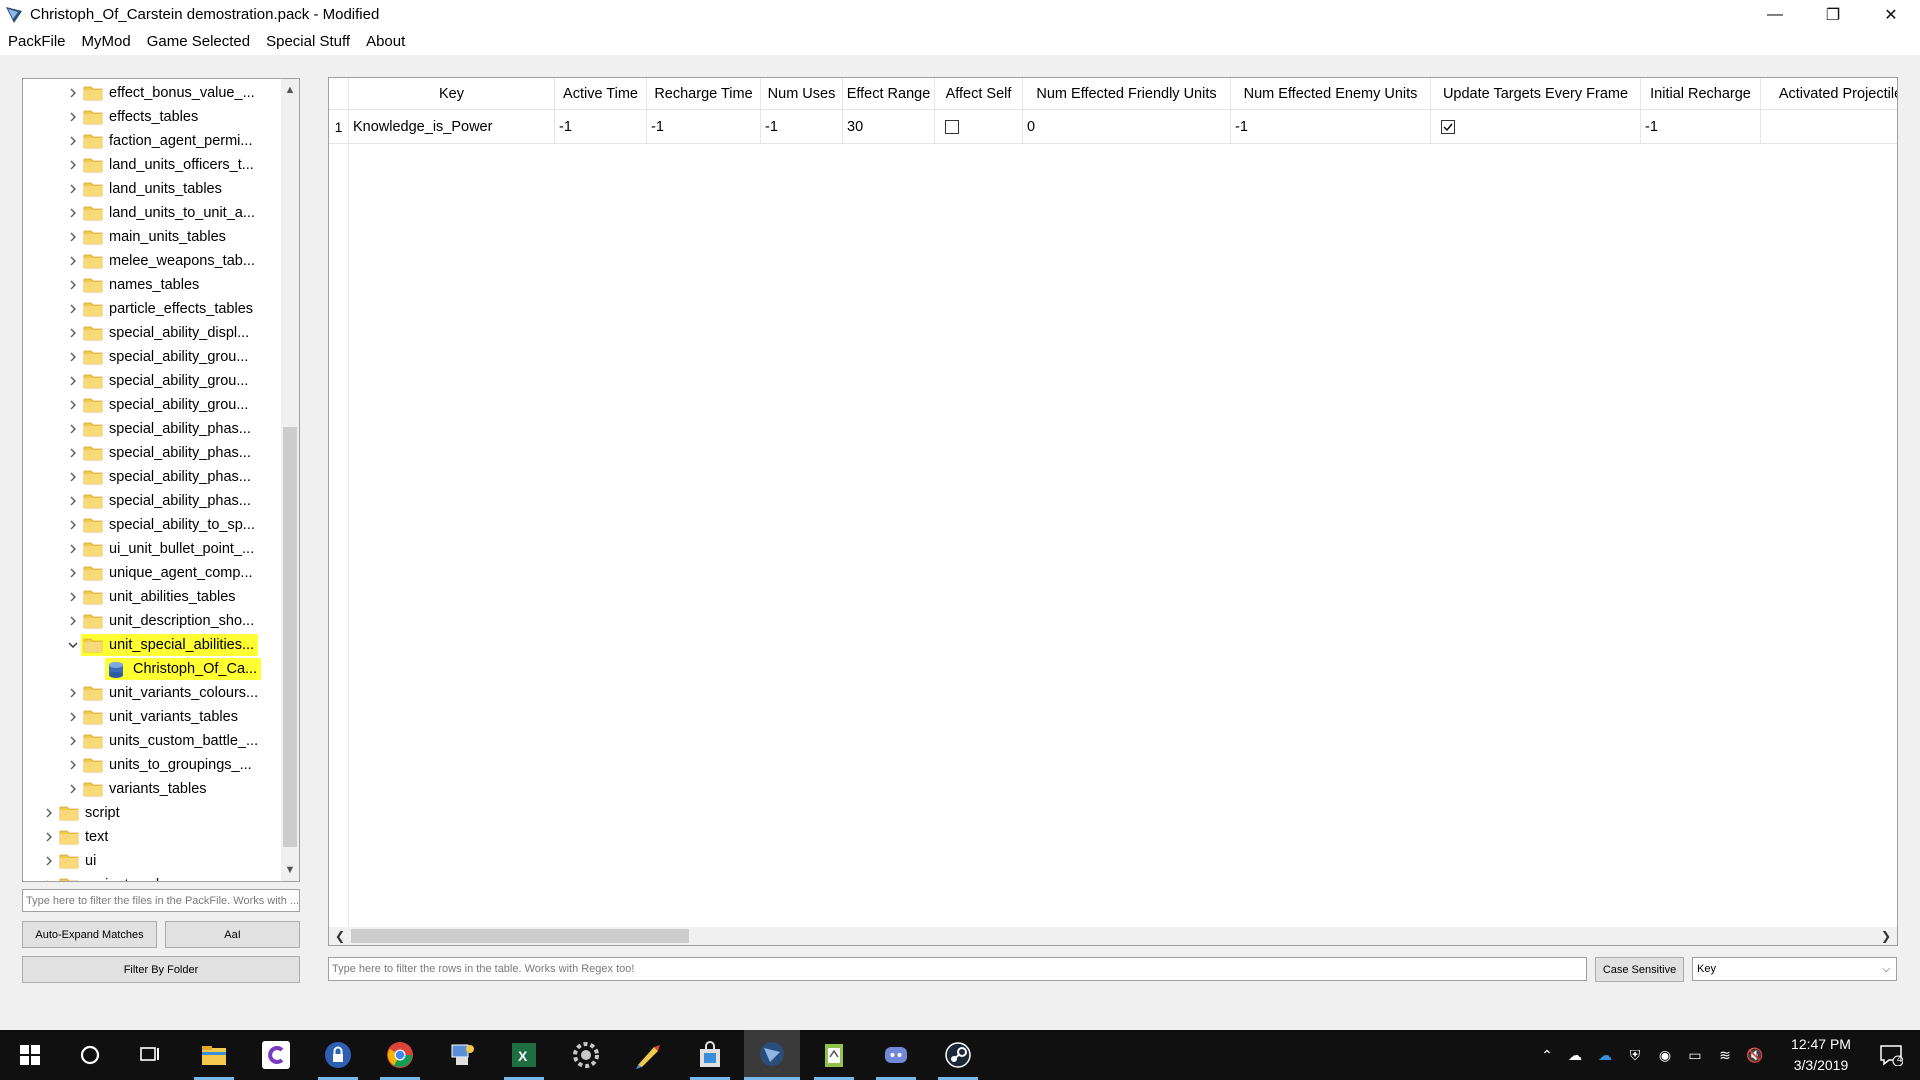 This screenshot has height=1080, width=1920. I want to click on column-header: Num Effected Friendly Units, so click(1127, 94).